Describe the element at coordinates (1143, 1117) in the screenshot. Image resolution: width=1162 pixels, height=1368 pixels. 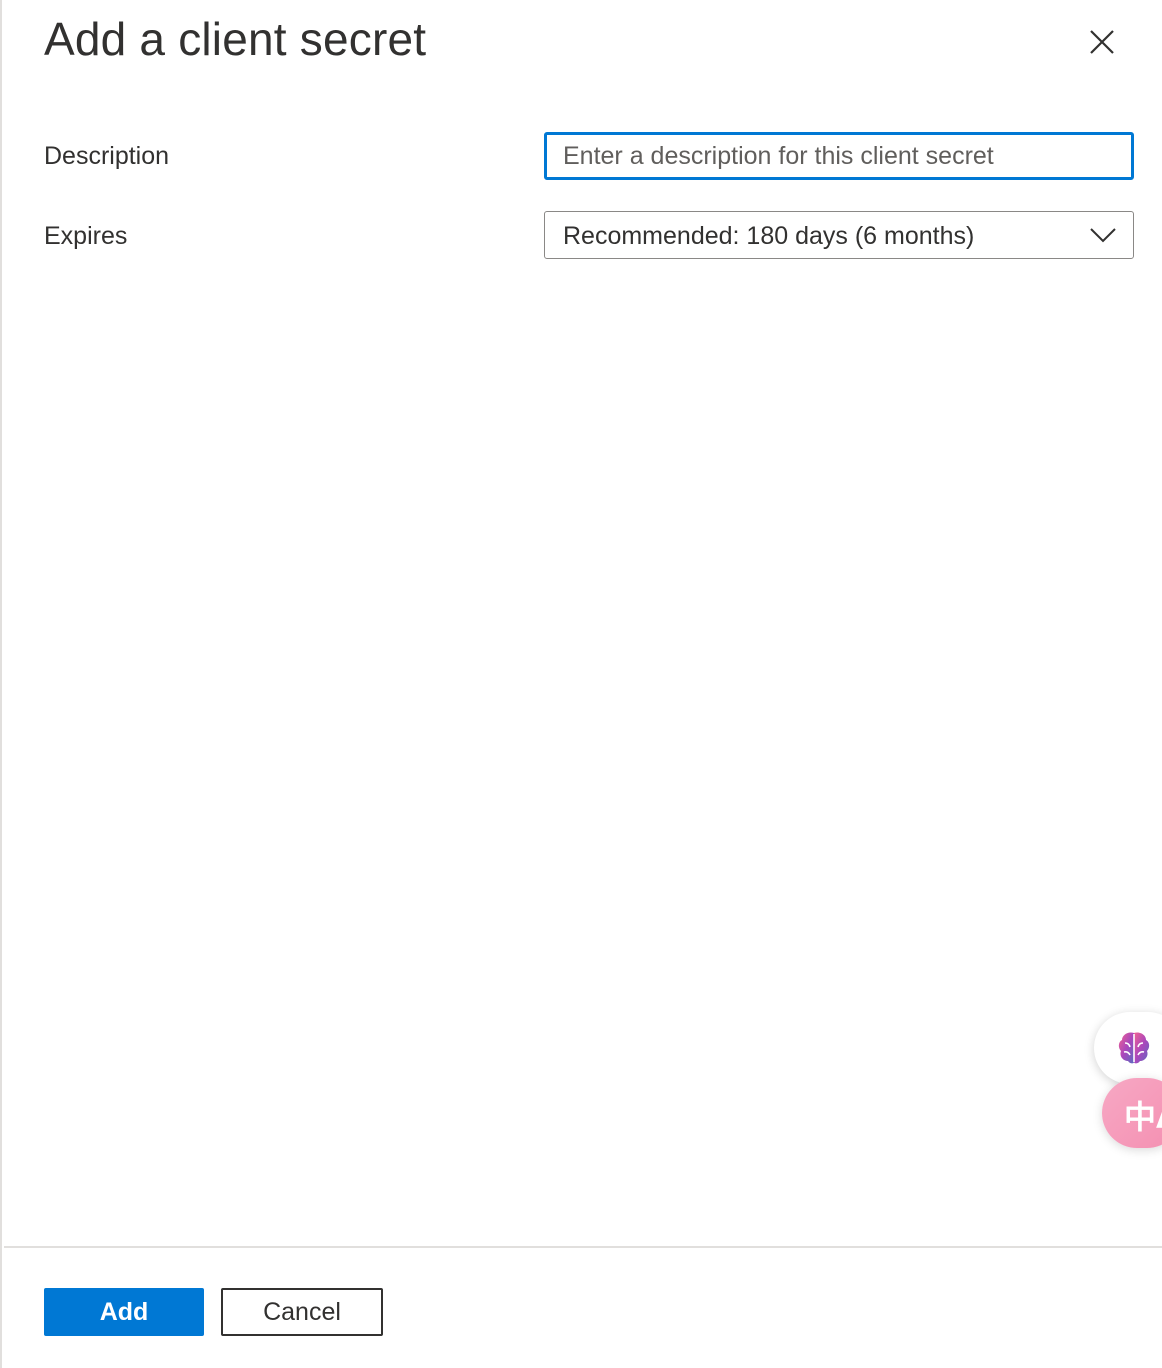
I see `translate-icon: 中A` at that location.